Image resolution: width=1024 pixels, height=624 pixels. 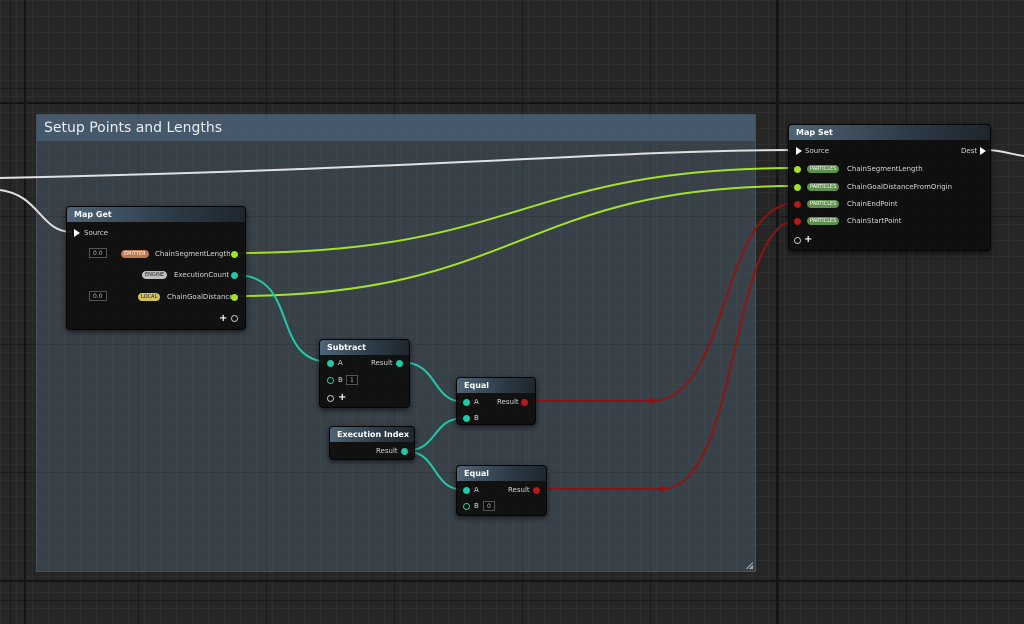 What do you see at coordinates (372, 443) in the screenshot?
I see `execution-index-node: Execution Index Result` at bounding box center [372, 443].